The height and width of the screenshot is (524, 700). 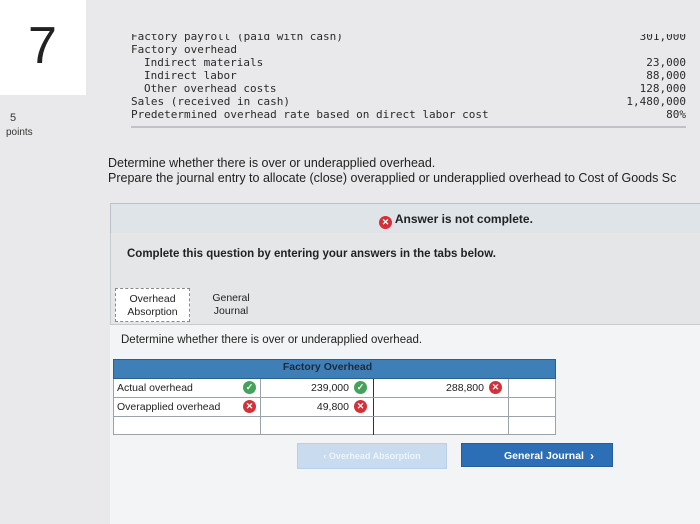 What do you see at coordinates (415, 75) in the screenshot?
I see `cost-row: Indirect labor 88,000` at bounding box center [415, 75].